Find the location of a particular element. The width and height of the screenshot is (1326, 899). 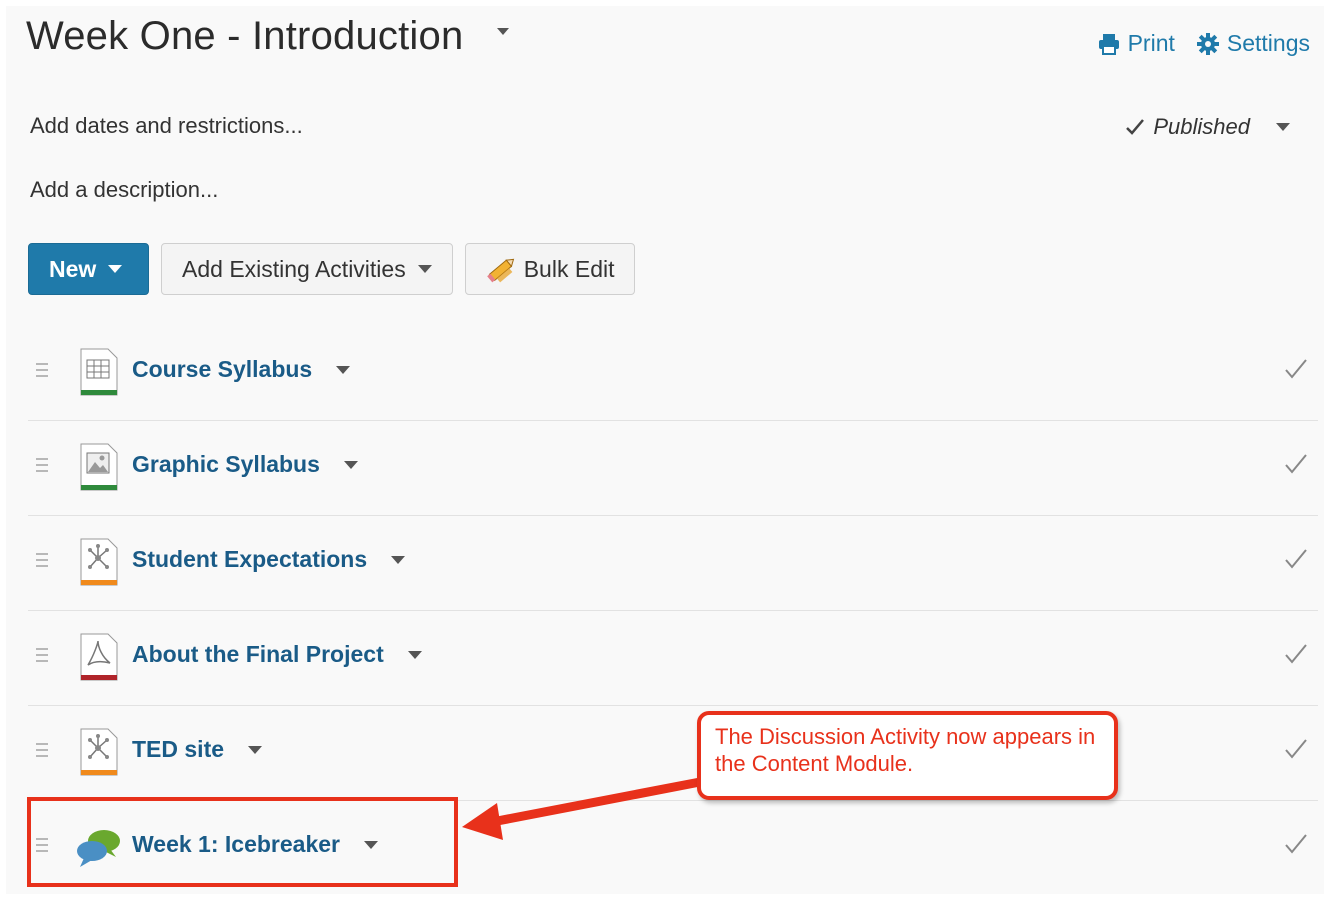

ted-site-link: TED site is located at coordinates (197, 749).